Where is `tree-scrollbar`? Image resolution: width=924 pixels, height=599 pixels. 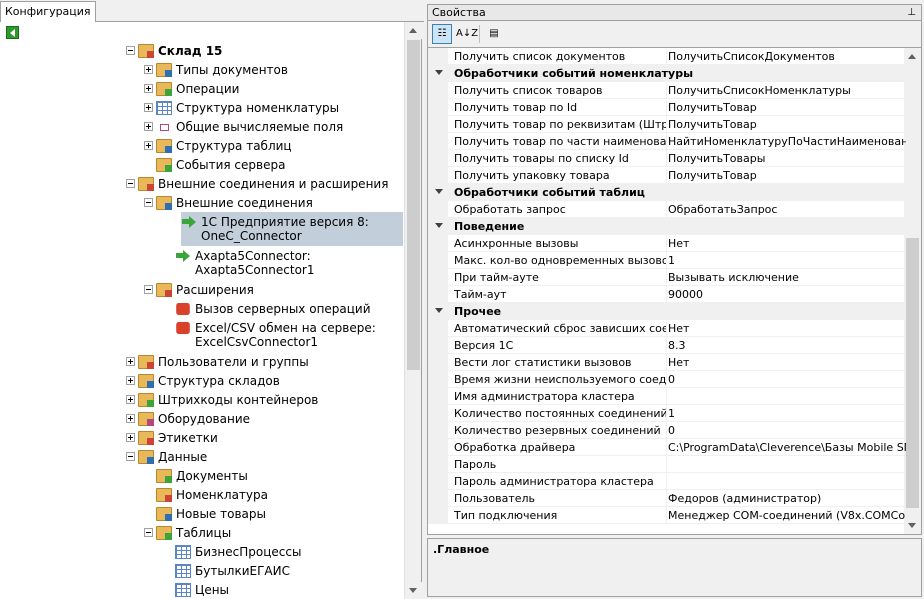
tree-scrollbar is located at coordinates (413, 310).